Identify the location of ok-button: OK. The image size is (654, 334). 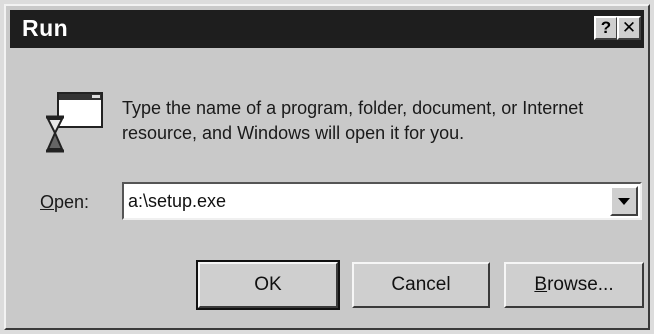
(268, 285).